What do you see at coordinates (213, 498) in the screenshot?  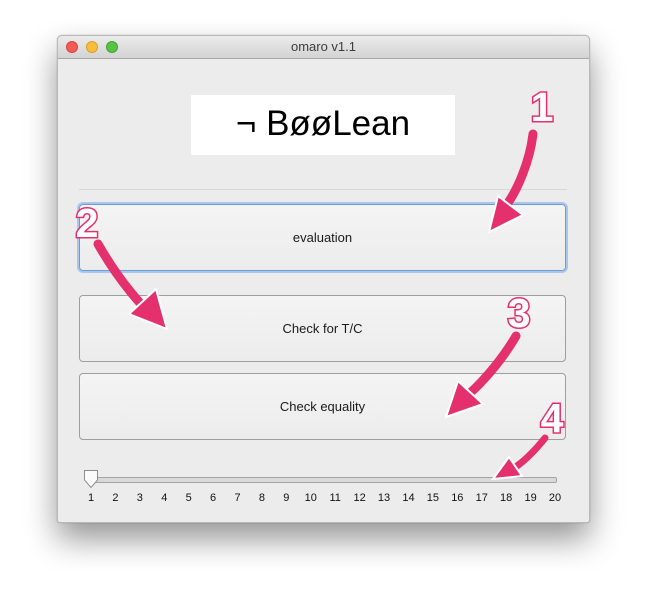 I see `slider-tick-label: 6` at bounding box center [213, 498].